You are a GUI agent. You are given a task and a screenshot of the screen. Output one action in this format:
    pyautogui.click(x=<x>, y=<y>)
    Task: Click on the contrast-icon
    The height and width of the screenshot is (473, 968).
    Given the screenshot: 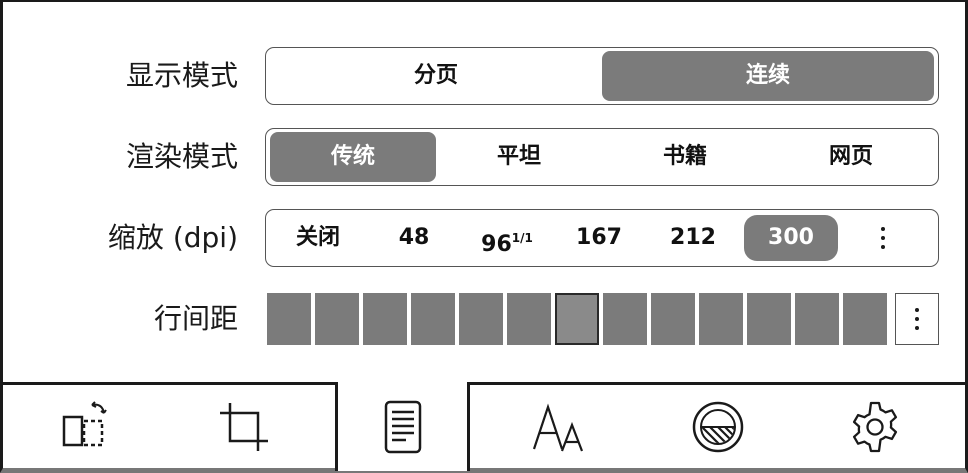 What is the action you would take?
    pyautogui.click(x=718, y=427)
    